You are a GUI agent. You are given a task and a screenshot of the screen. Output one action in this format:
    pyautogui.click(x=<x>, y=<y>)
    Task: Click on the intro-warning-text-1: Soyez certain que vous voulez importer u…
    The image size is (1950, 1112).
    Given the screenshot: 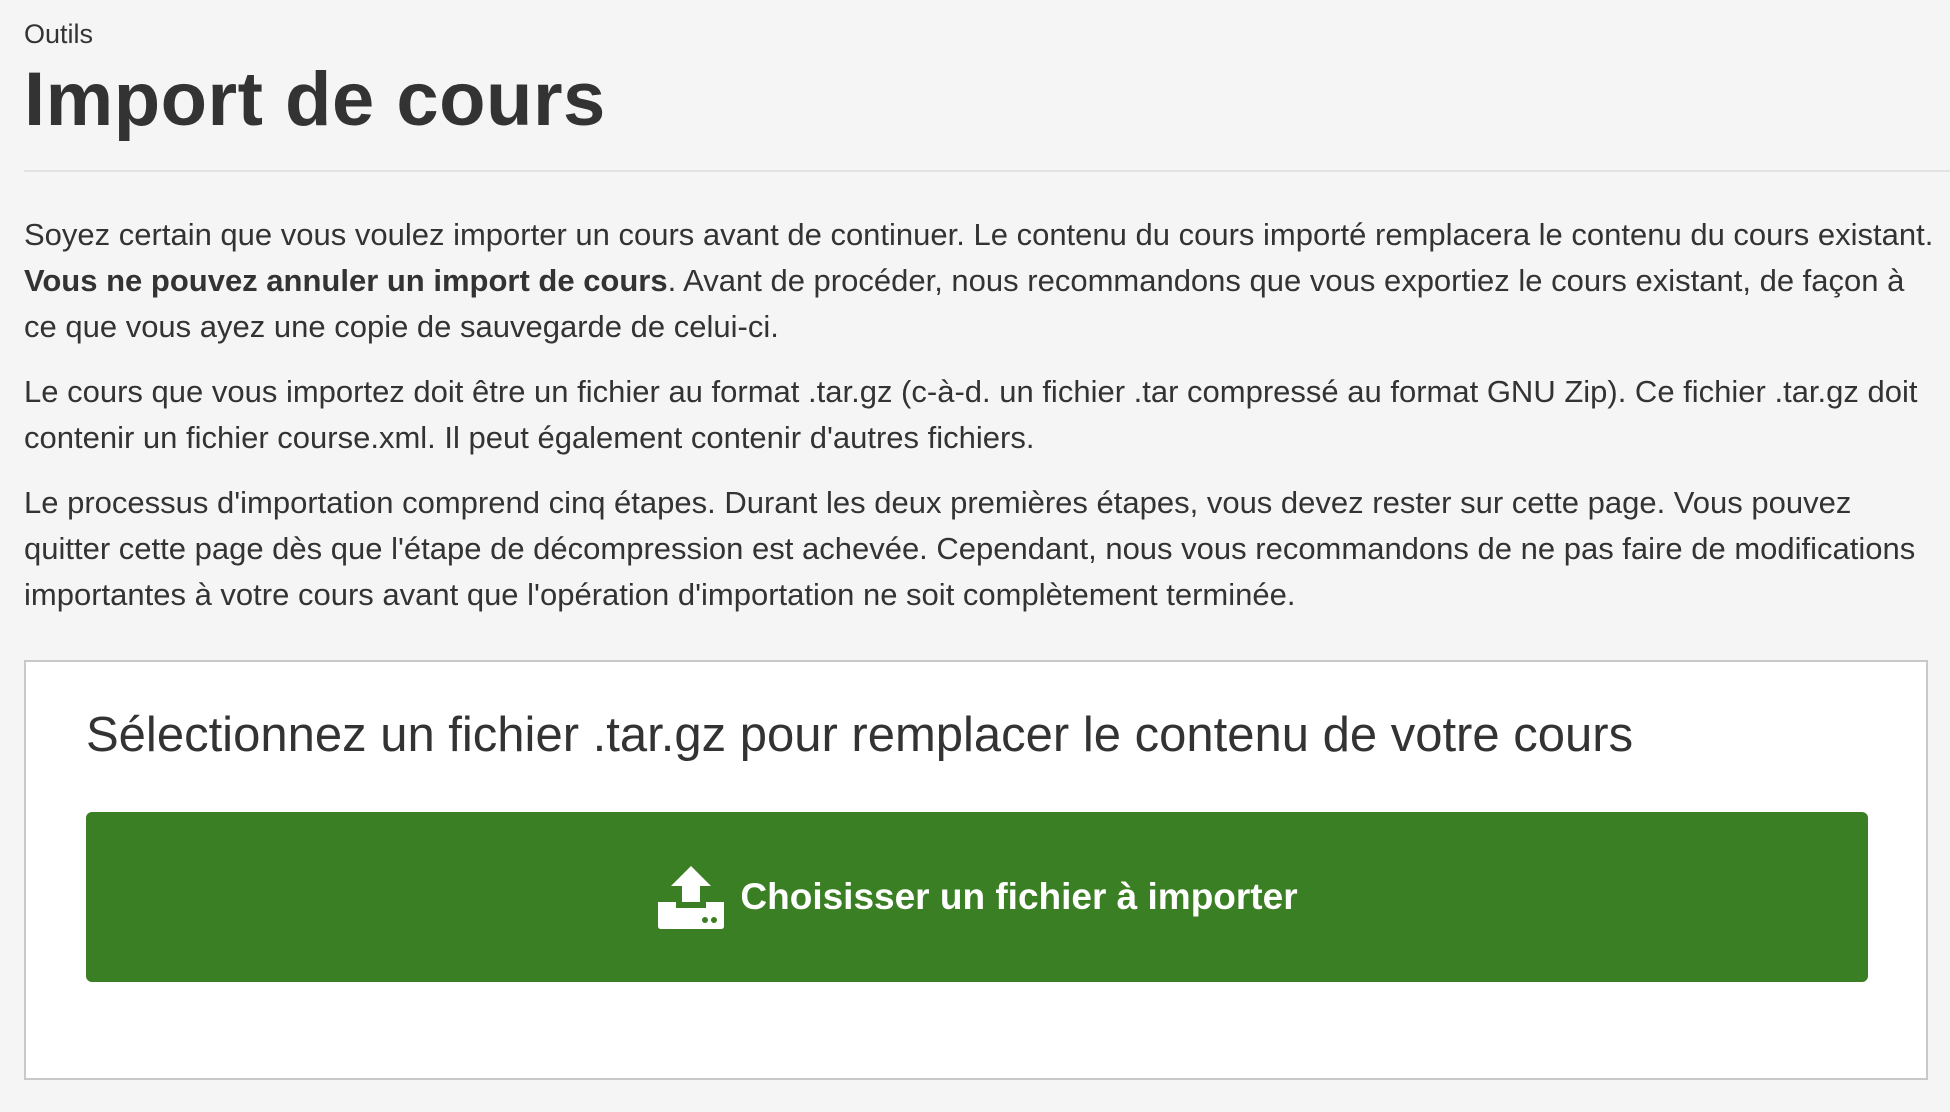 What is the action you would take?
    pyautogui.click(x=979, y=234)
    